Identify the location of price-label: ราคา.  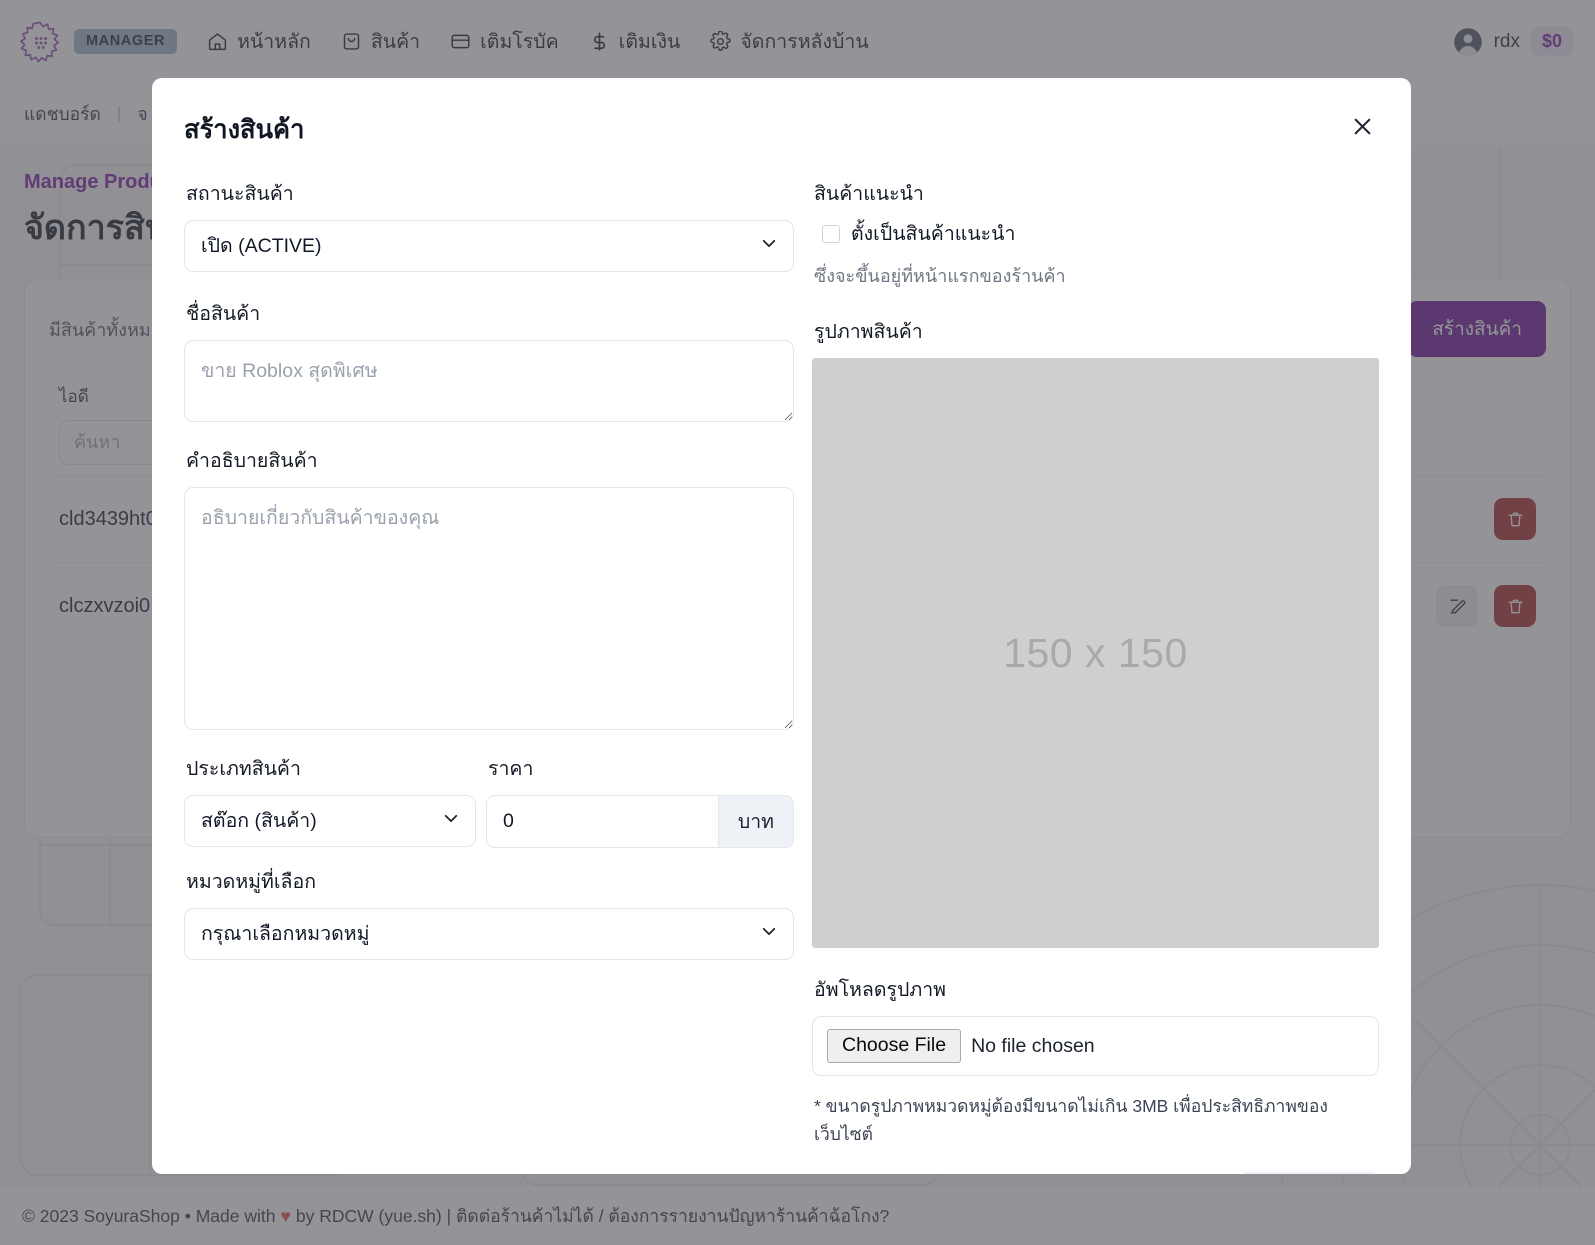
(511, 769).